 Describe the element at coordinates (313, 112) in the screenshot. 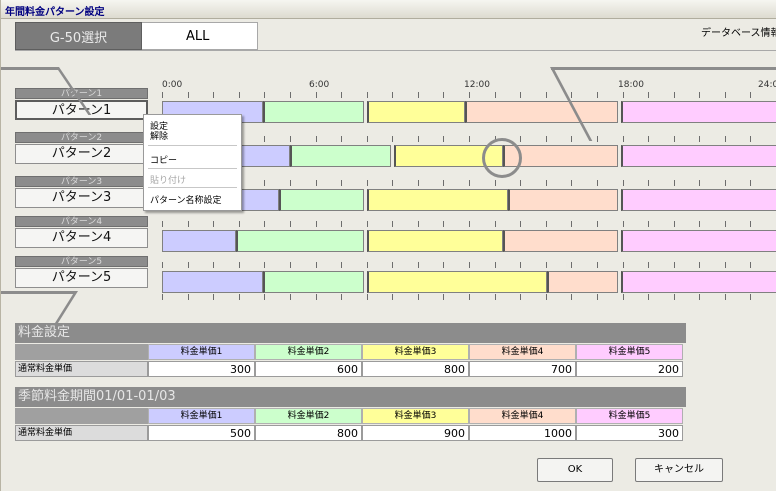

I see `lane1-seg-rate2` at that location.